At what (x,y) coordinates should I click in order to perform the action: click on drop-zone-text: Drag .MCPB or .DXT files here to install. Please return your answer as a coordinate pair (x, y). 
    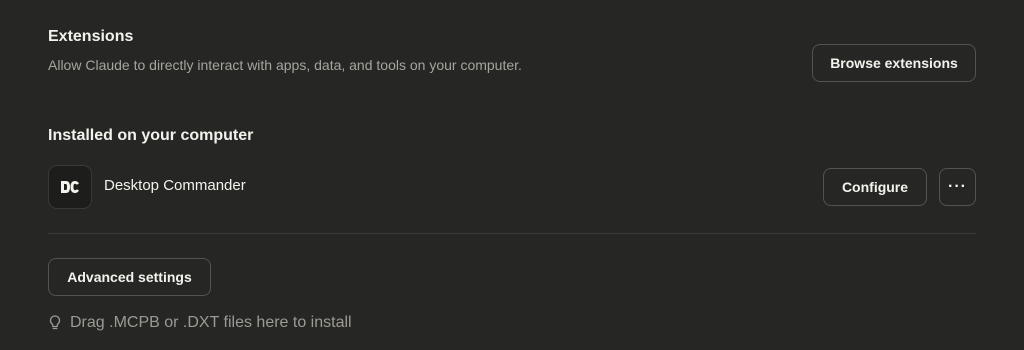
    Looking at the image, I should click on (211, 322).